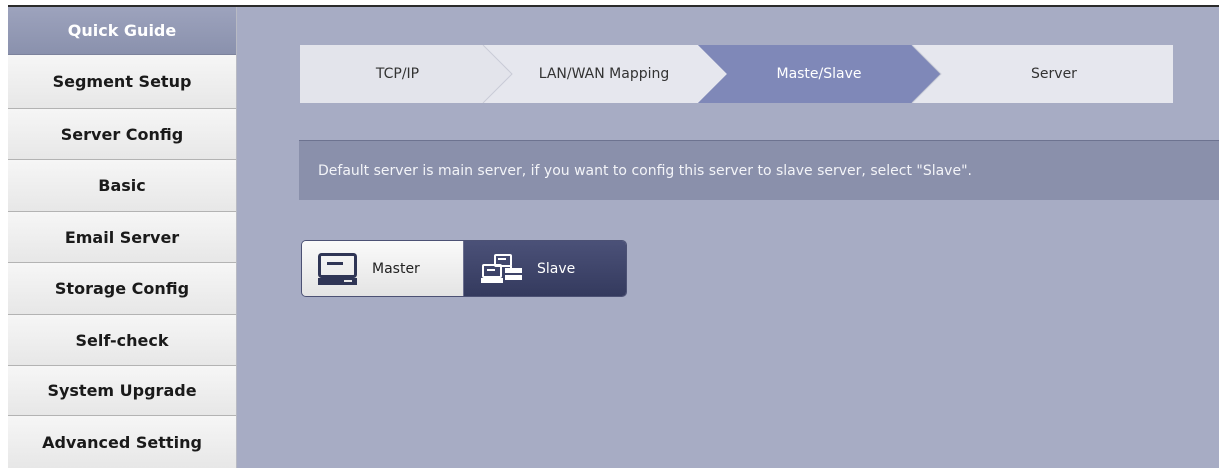  Describe the element at coordinates (556, 268) in the screenshot. I see `slave-label: Slave` at that location.